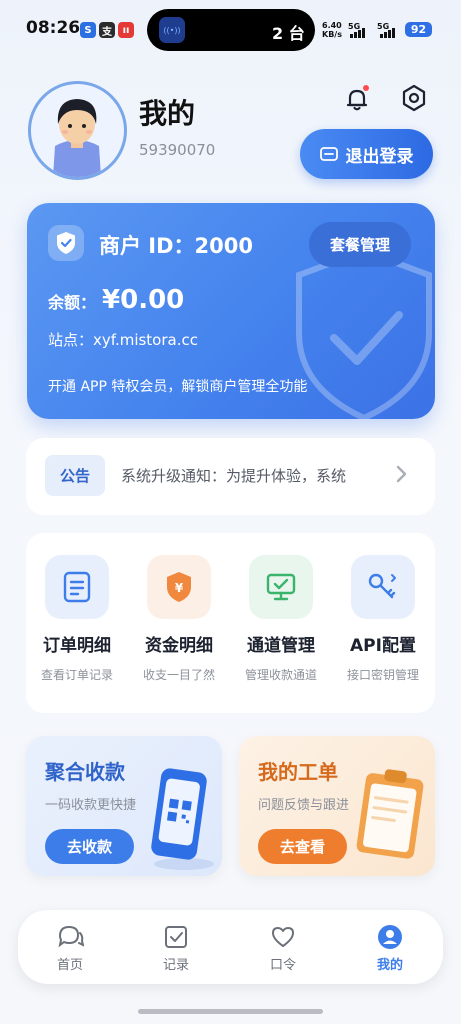  What do you see at coordinates (364, 333) in the screenshot?
I see `shield-watermark-icon` at bounding box center [364, 333].